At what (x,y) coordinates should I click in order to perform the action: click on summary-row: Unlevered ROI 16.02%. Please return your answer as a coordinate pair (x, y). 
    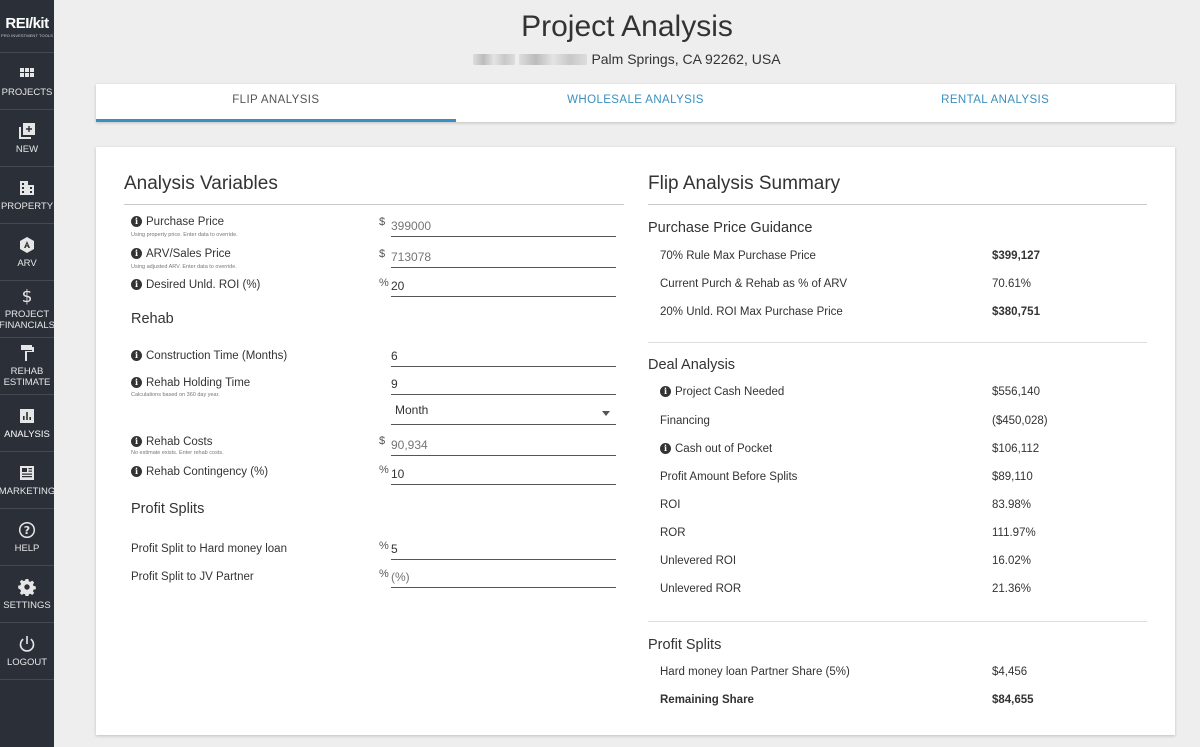
    Looking at the image, I should click on (897, 565).